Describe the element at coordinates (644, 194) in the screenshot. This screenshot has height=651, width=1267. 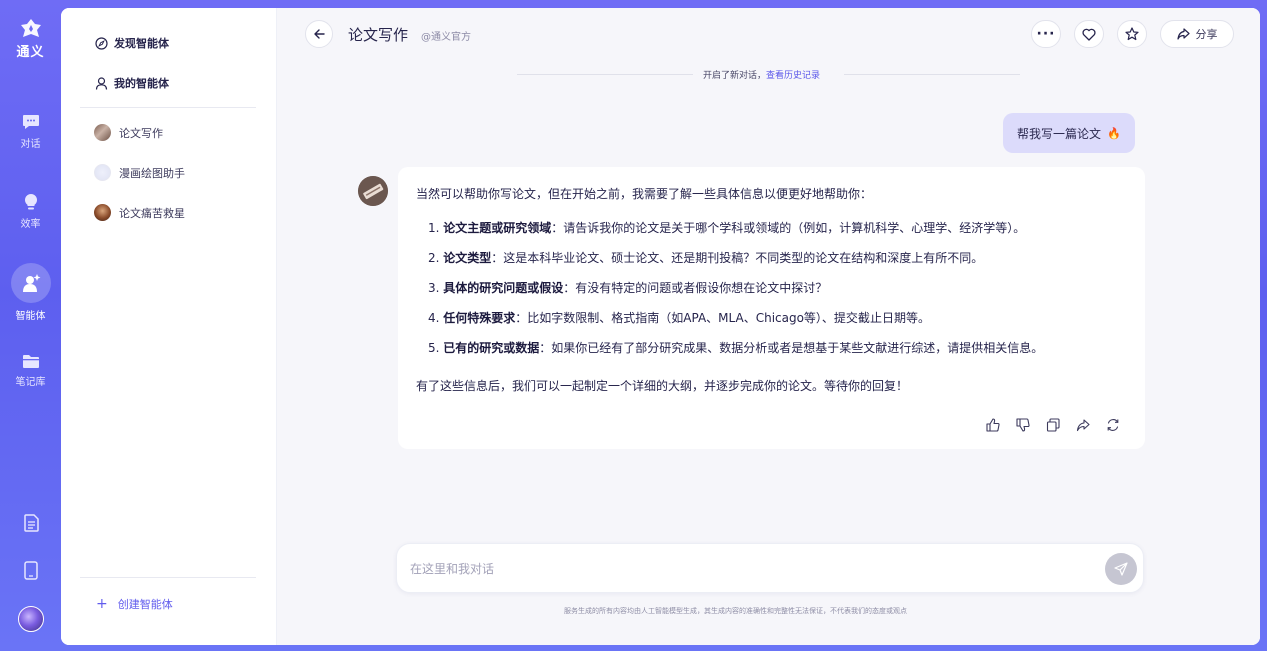
I see `bot-intro: 当然可以帮助你写论文，但在开始之前，我需要了解一些具体信息以便更好地帮助你：` at that location.